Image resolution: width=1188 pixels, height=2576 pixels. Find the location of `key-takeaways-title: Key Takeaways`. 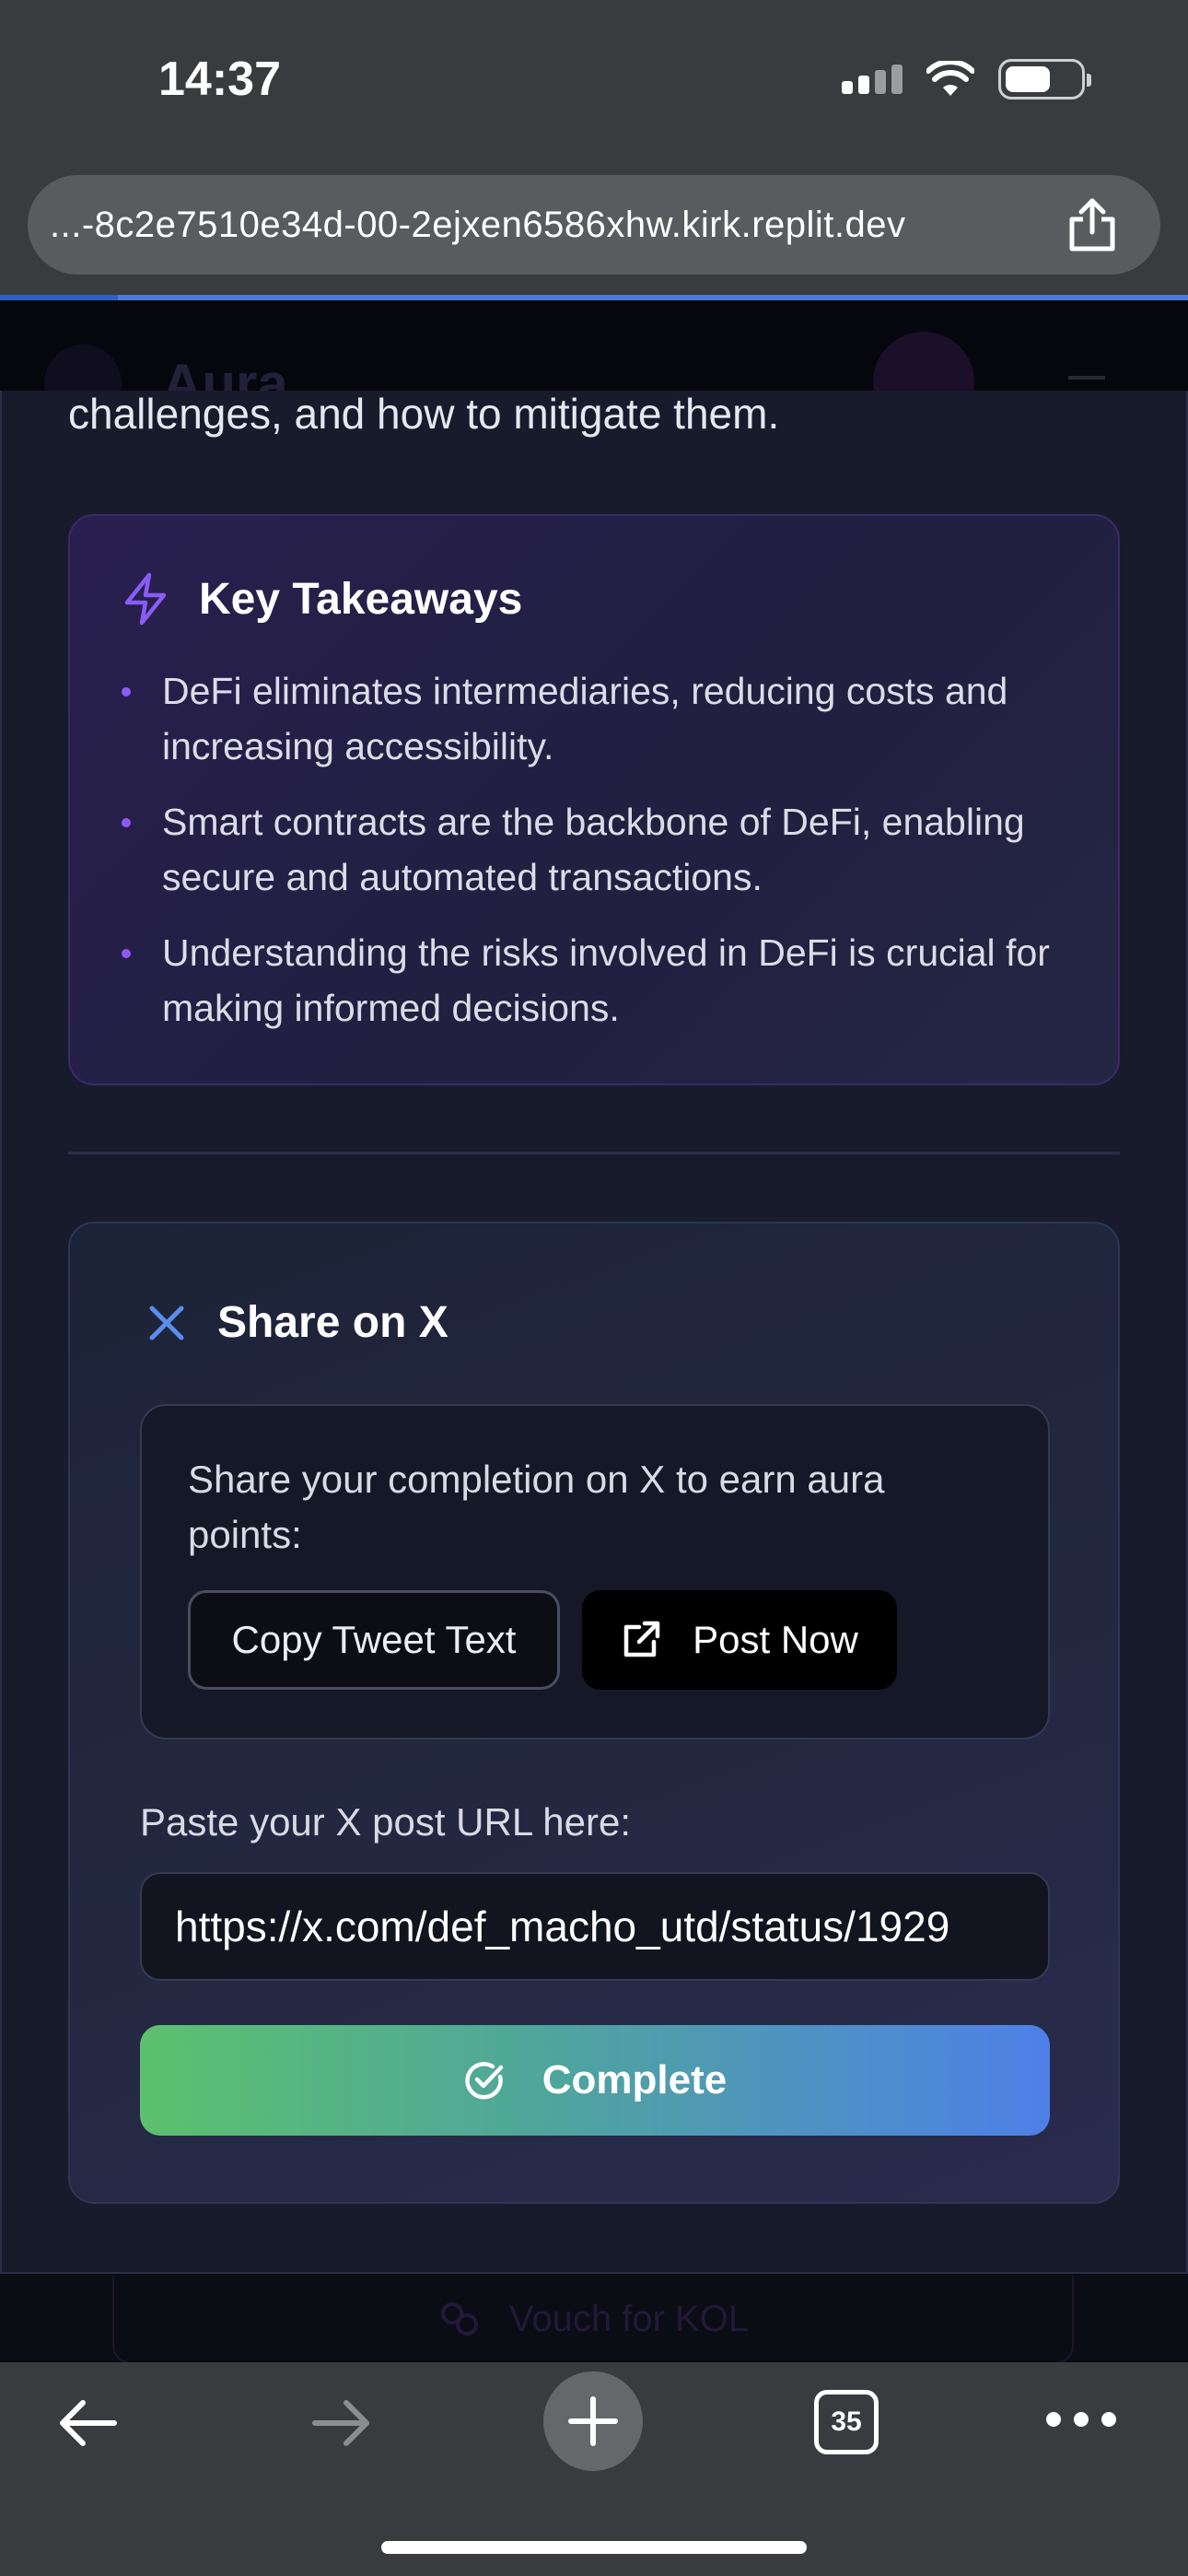

key-takeaways-title: Key Takeaways is located at coordinates (361, 599).